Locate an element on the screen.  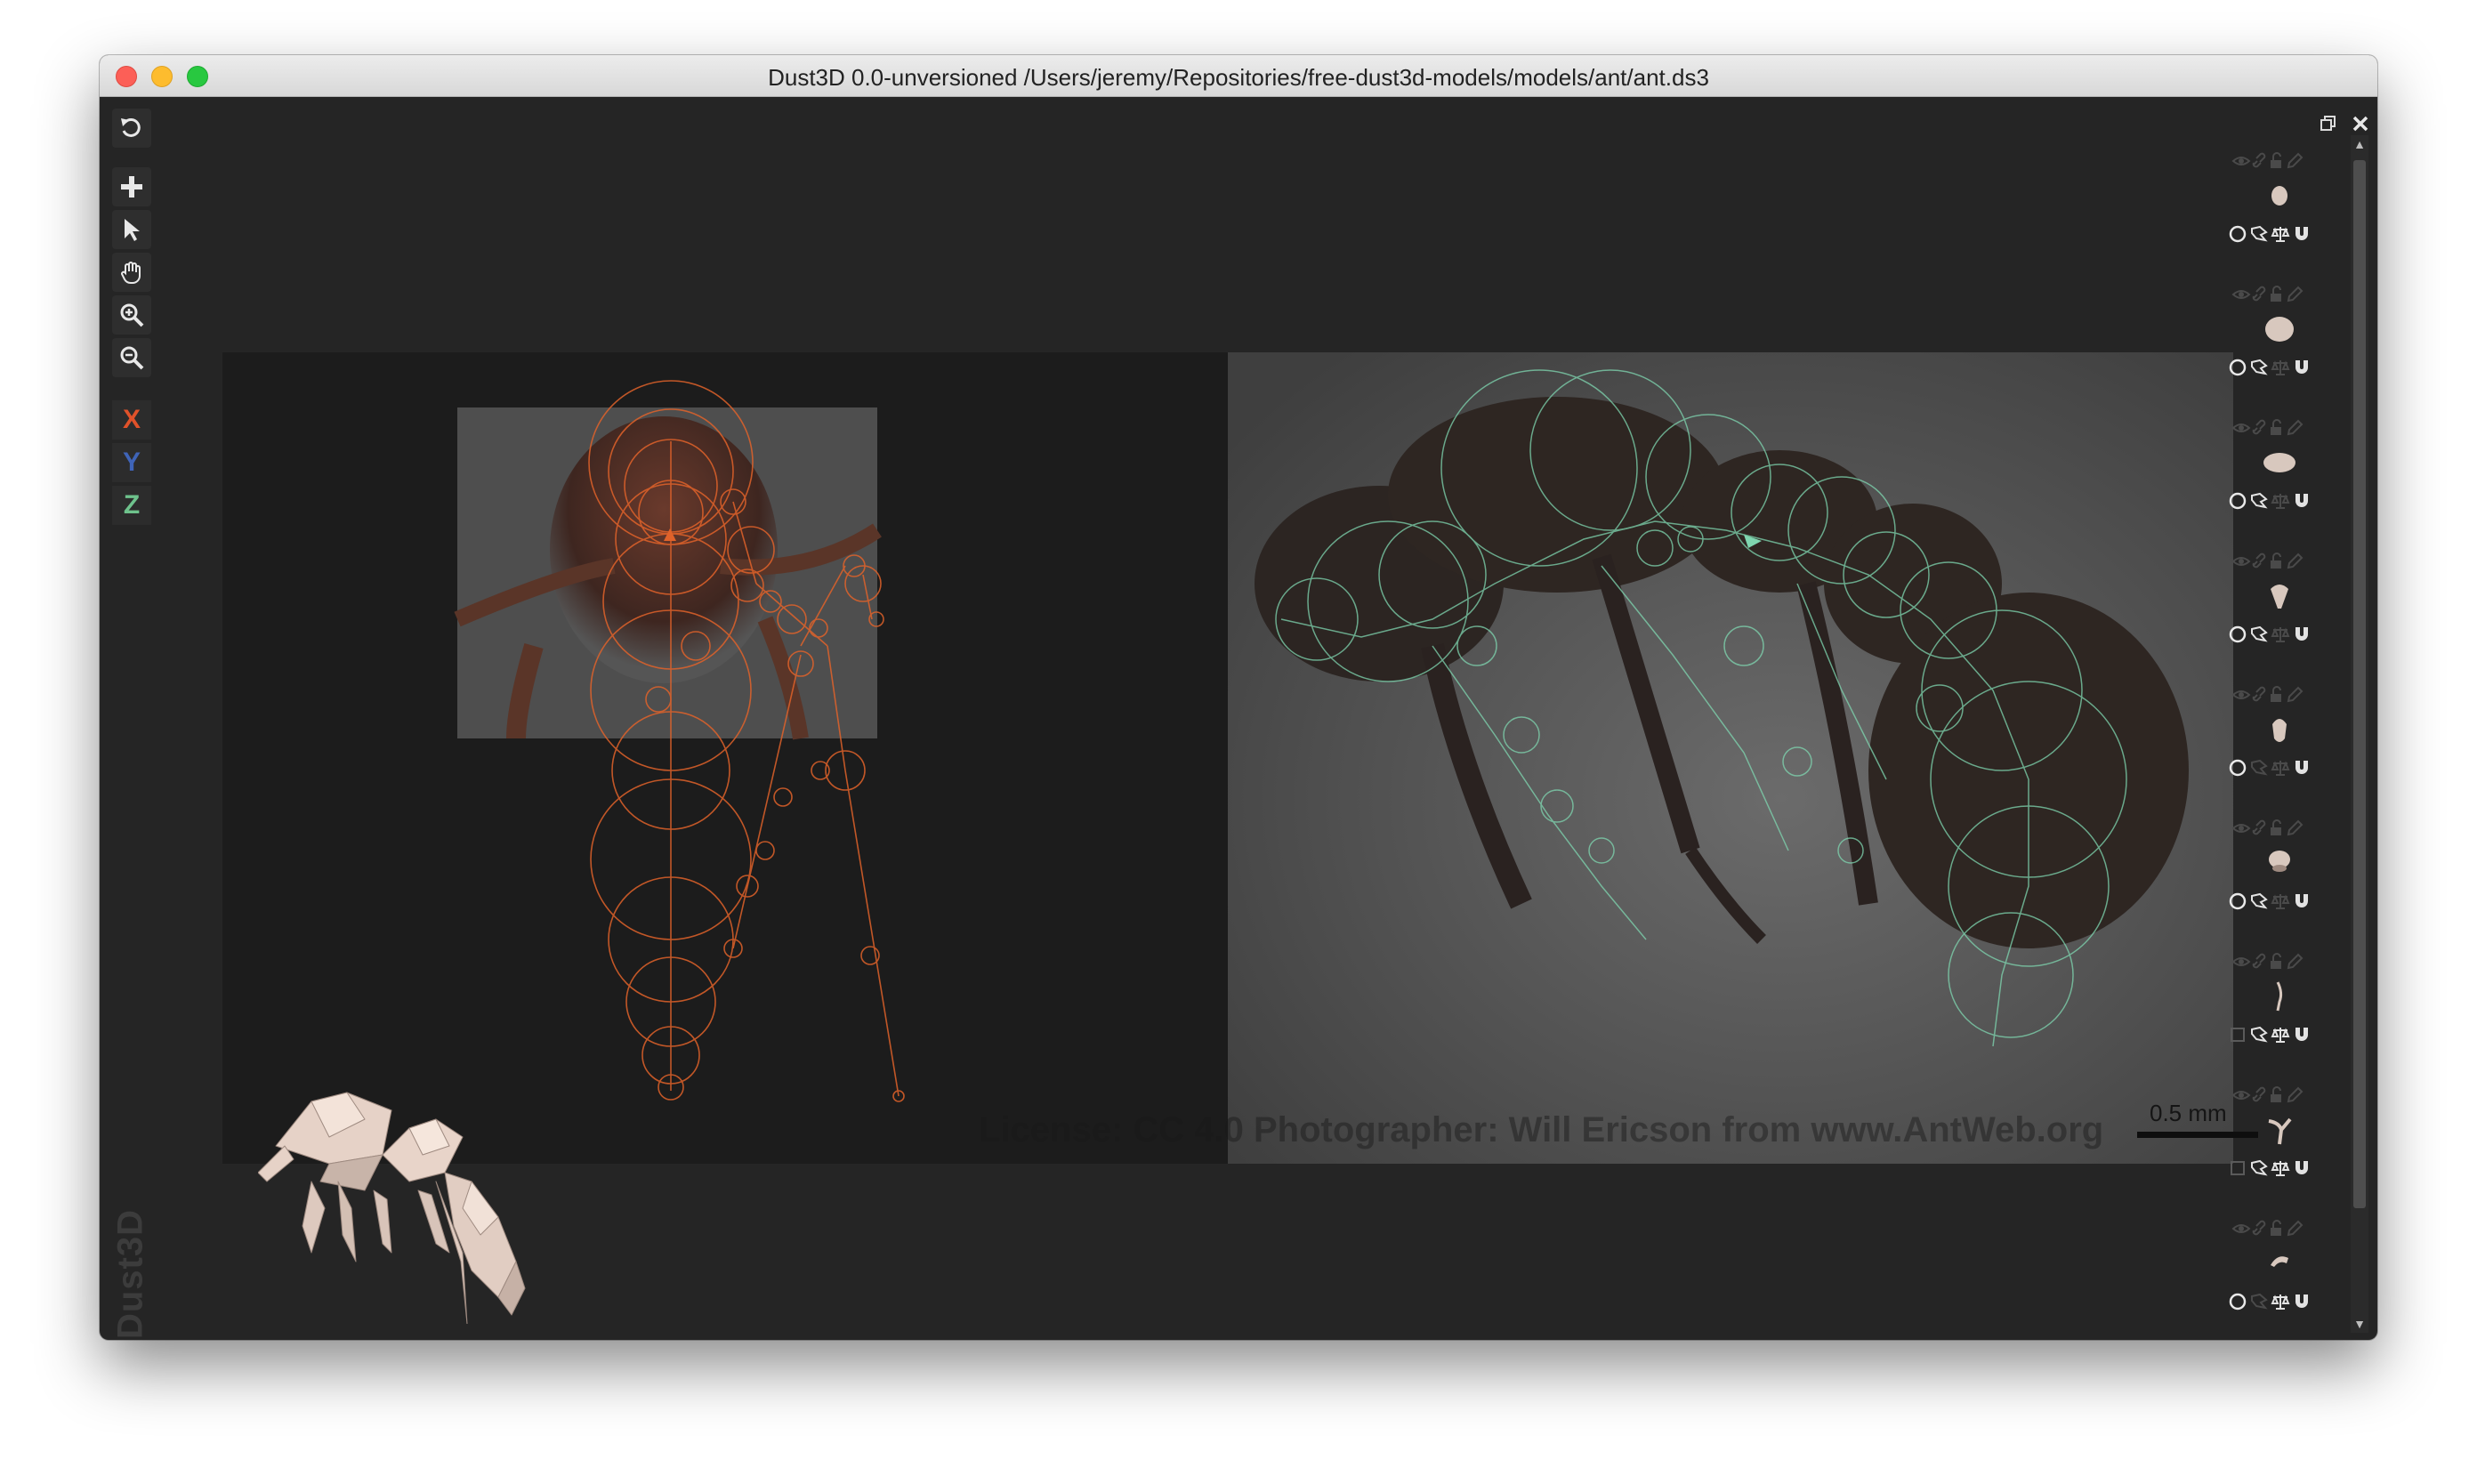
model-preview is located at coordinates (404, 1200).